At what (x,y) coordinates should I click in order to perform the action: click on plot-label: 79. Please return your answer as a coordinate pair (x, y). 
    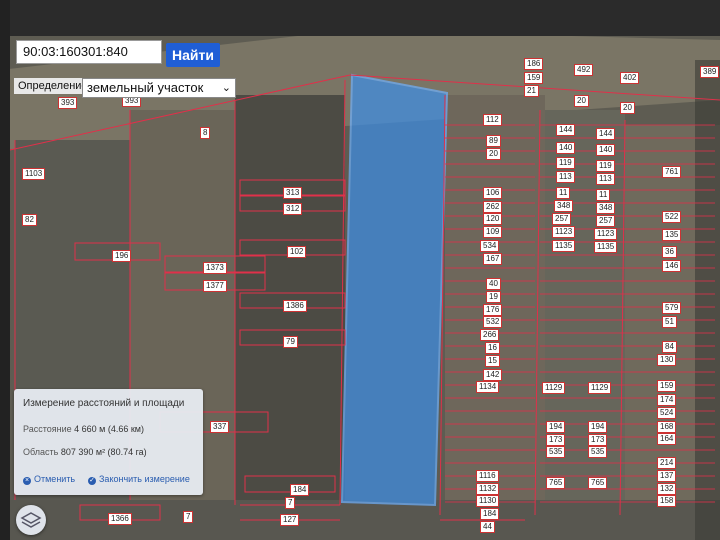
    Looking at the image, I should click on (290, 342).